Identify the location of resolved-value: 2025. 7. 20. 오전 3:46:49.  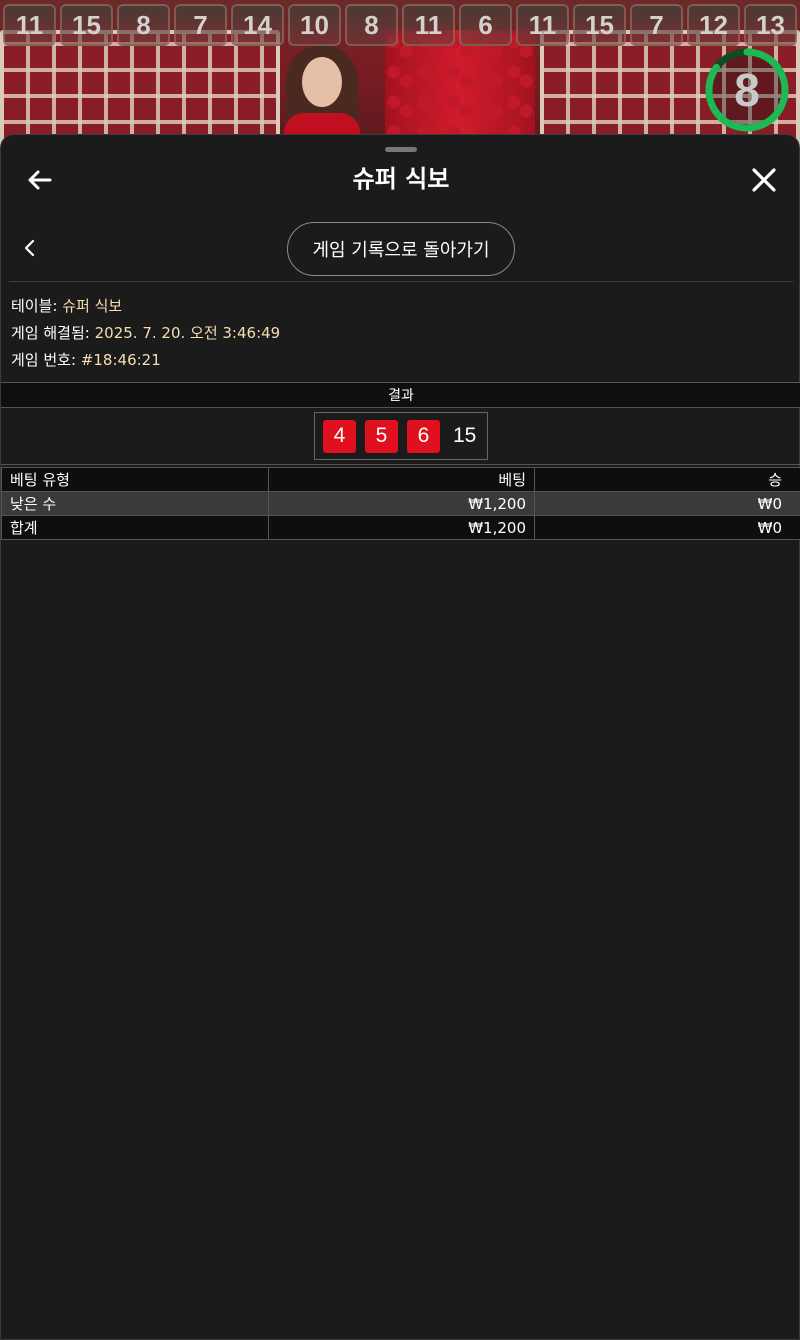
(187, 333).